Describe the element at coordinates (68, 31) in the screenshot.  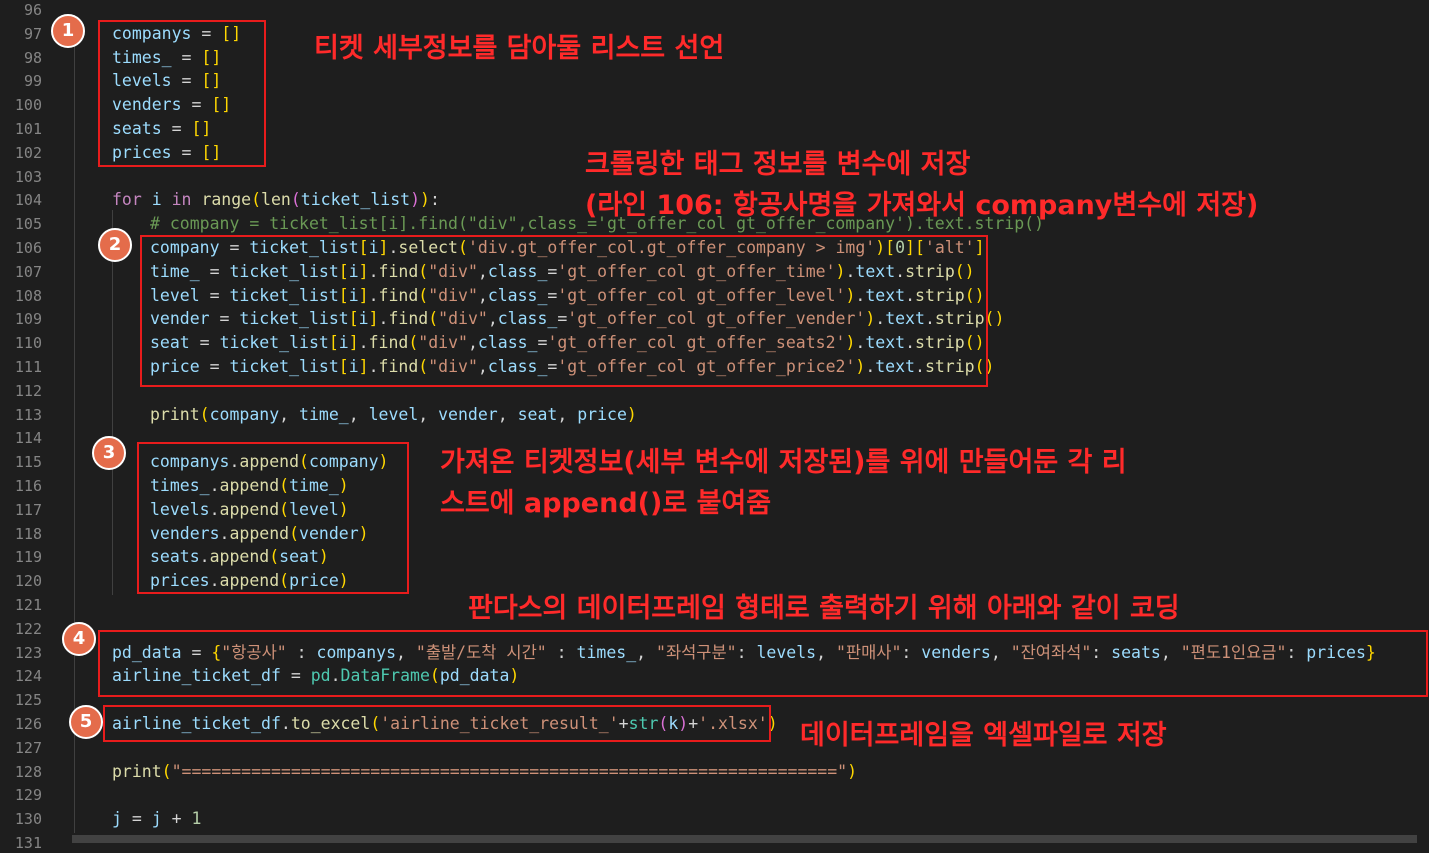
I see `annotation-badge-1: 1` at that location.